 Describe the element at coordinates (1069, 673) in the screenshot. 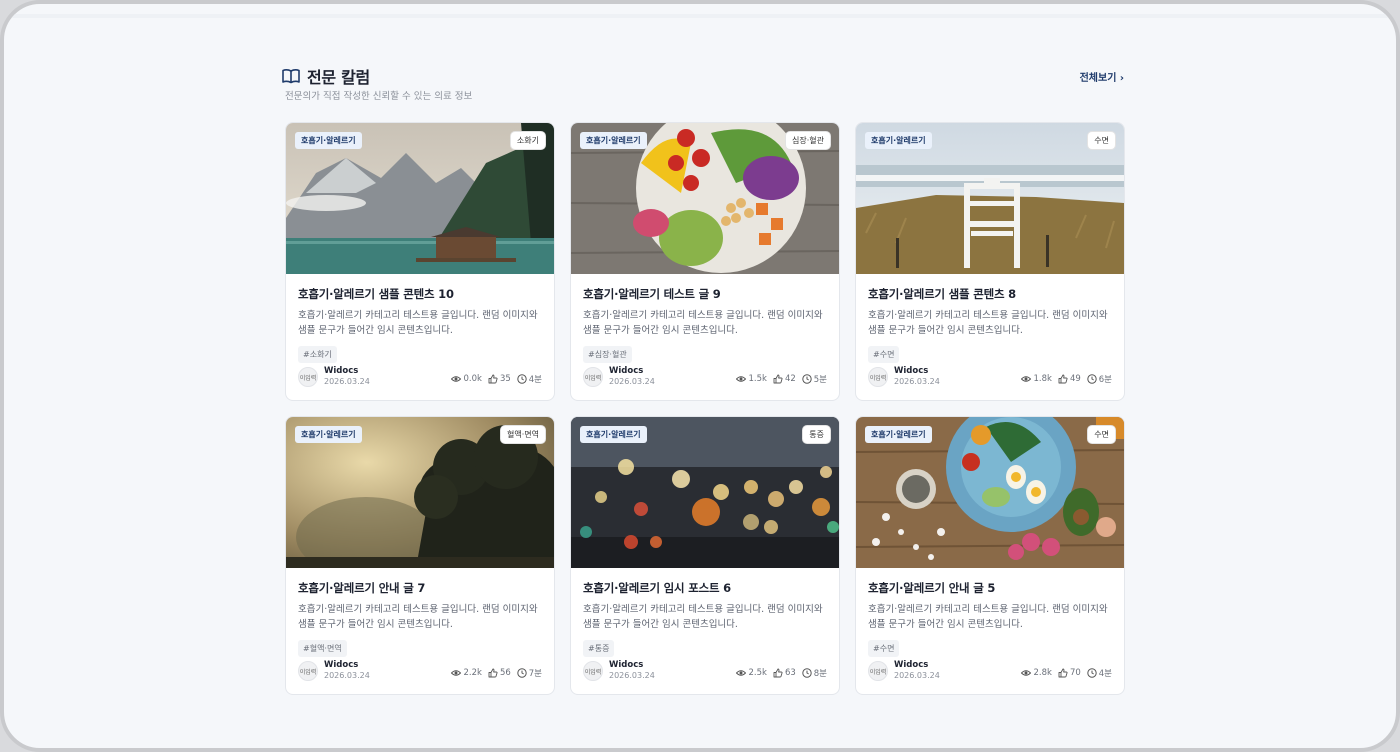

I see `likes-stat: 70` at that location.